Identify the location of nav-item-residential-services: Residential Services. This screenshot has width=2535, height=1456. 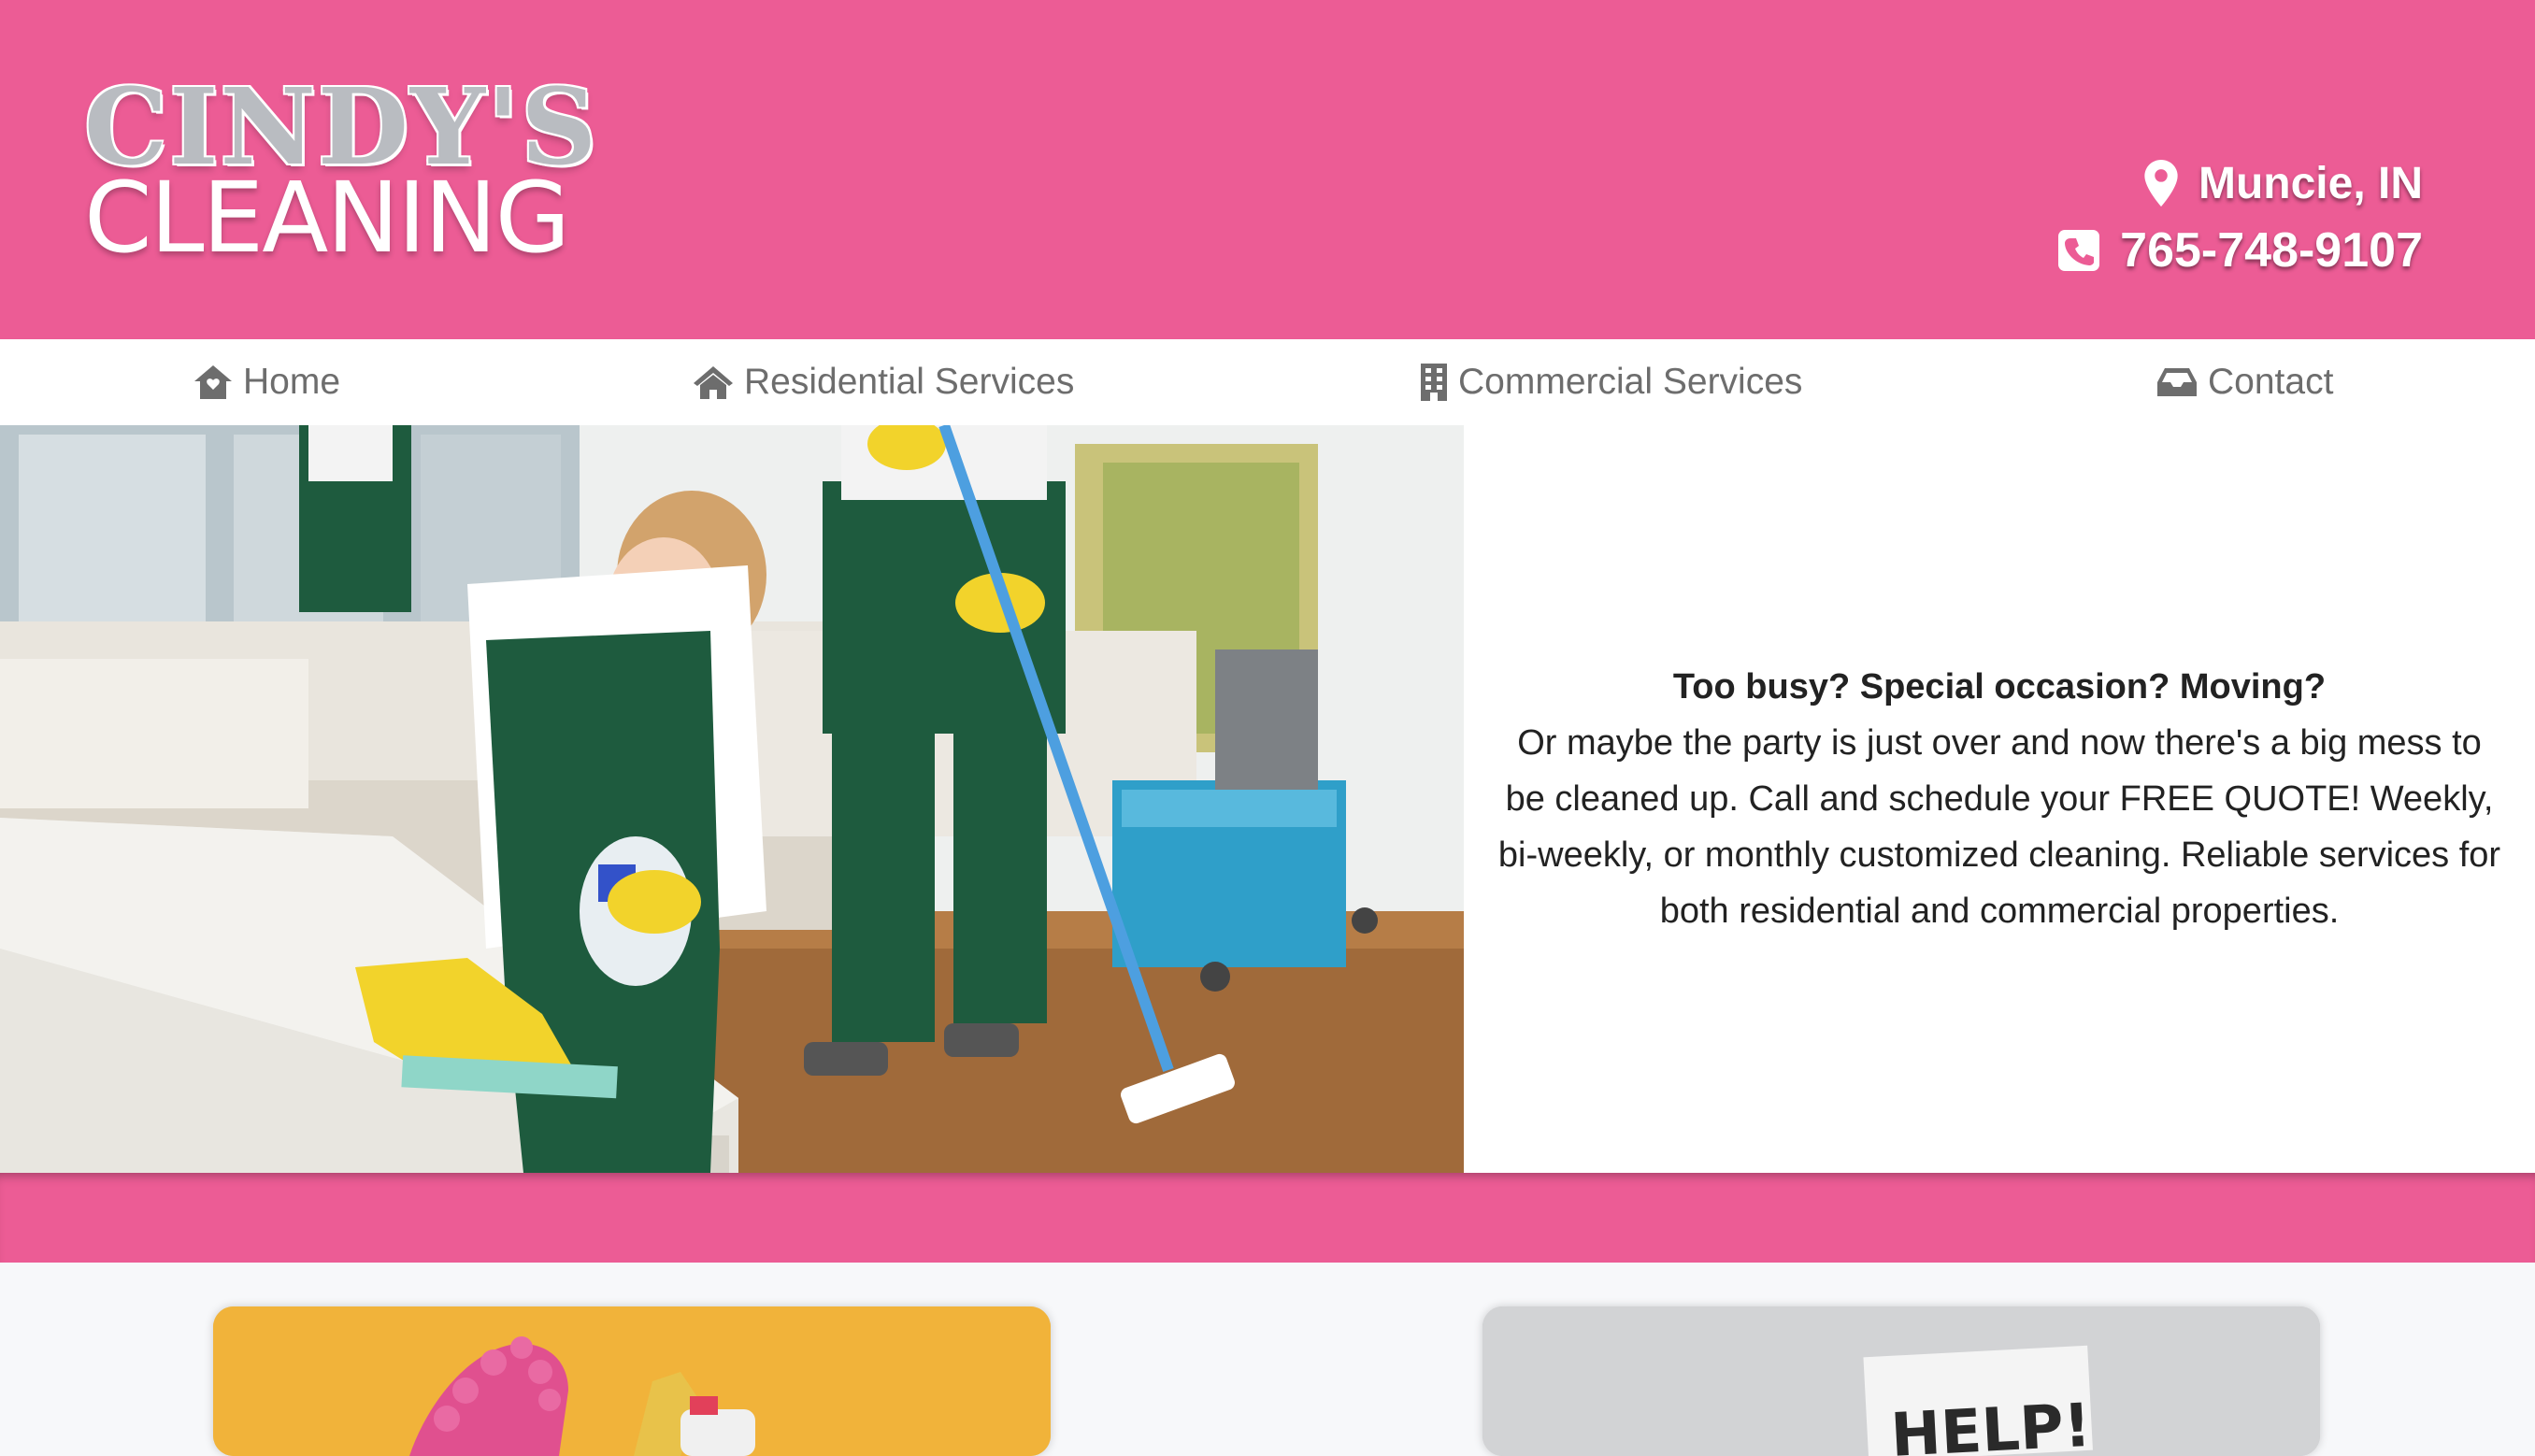
(883, 382).